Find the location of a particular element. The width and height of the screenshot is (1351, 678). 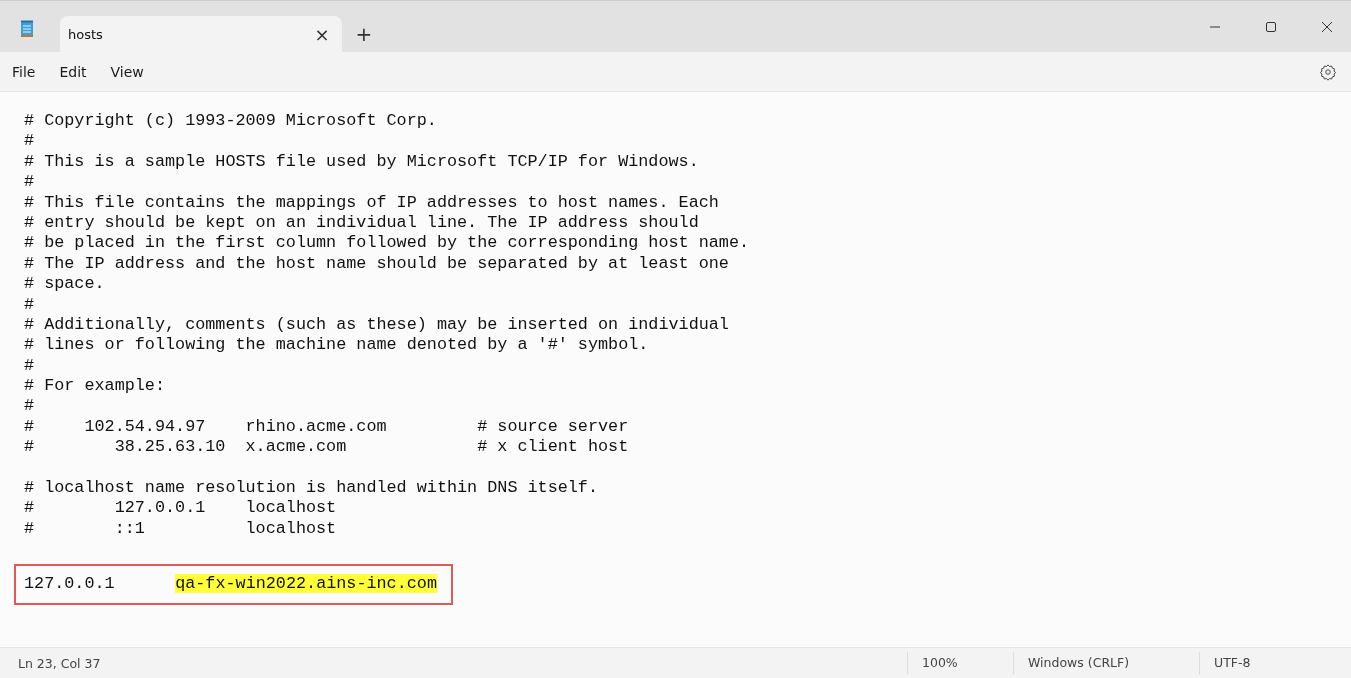

encoding: UTF-8 is located at coordinates (1275, 663).